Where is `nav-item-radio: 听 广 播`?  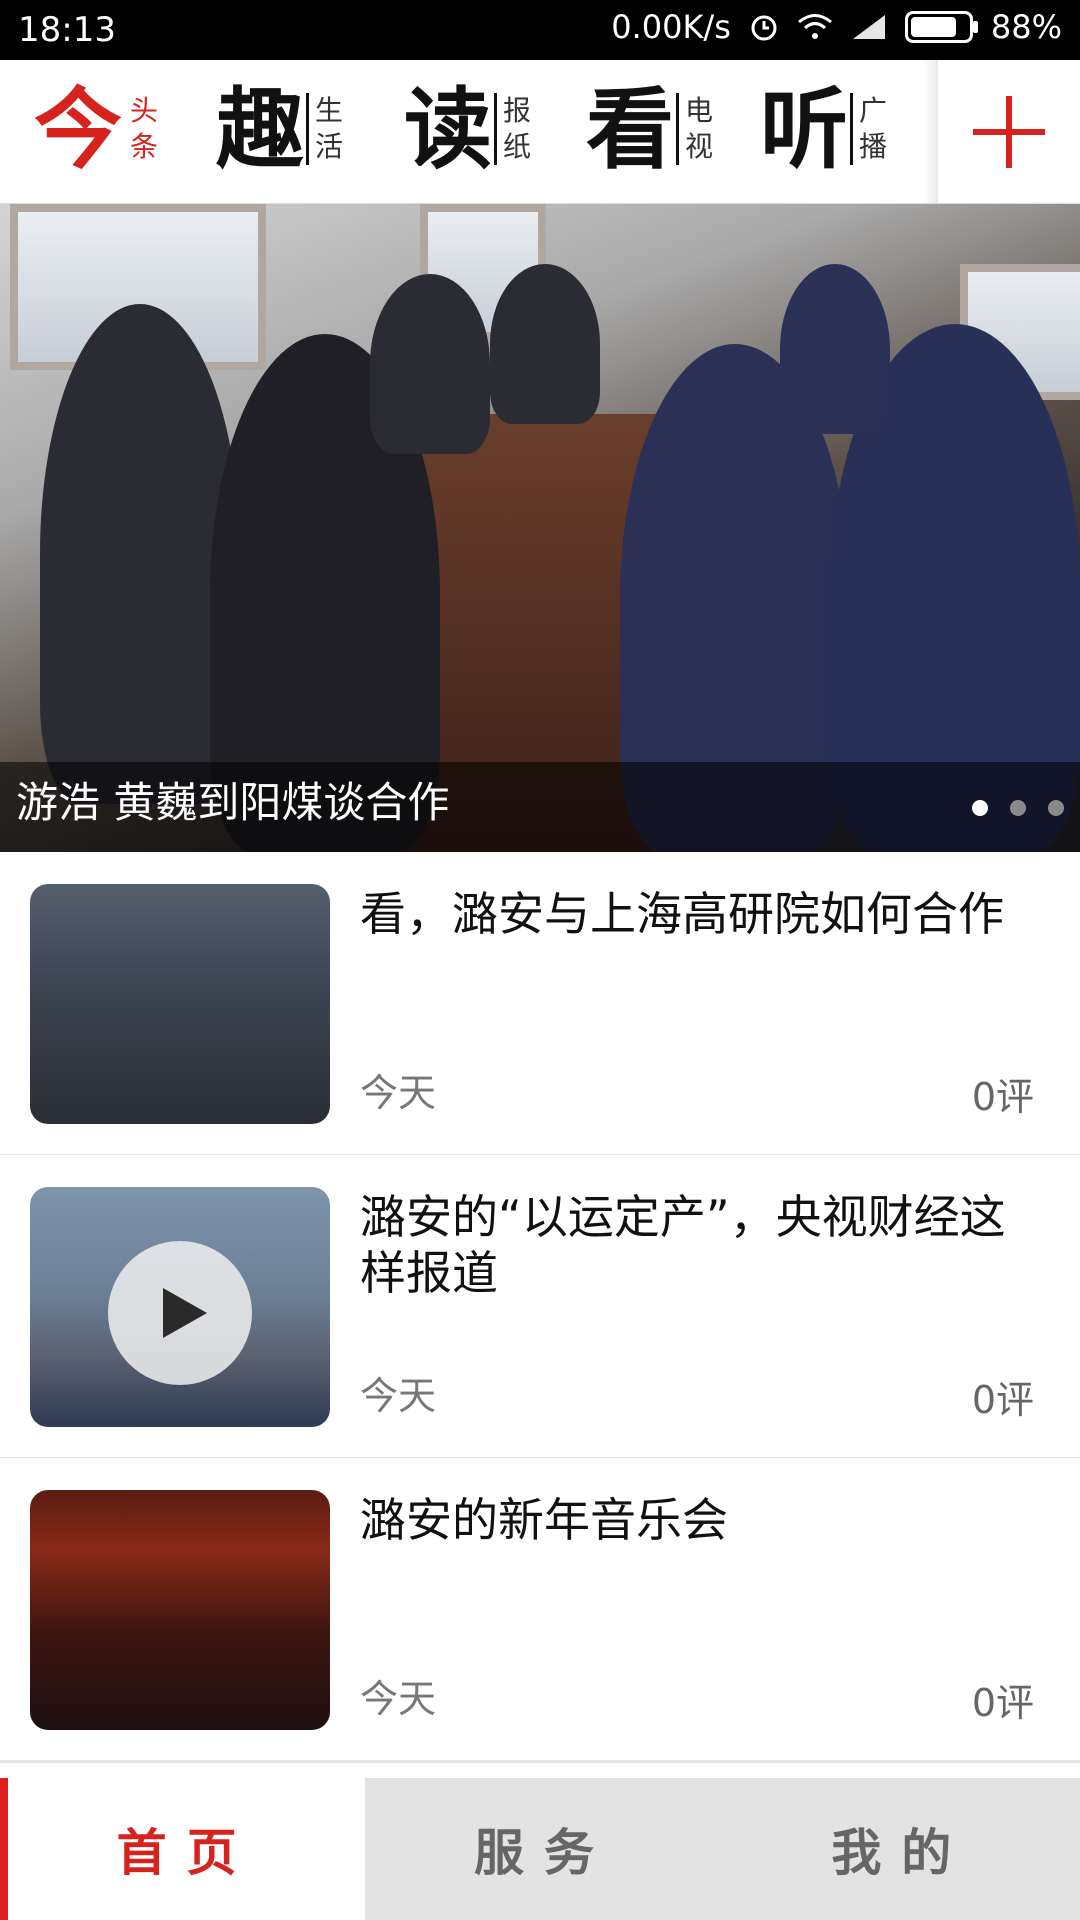
nav-item-radio: 听 广 播 is located at coordinates (823, 129).